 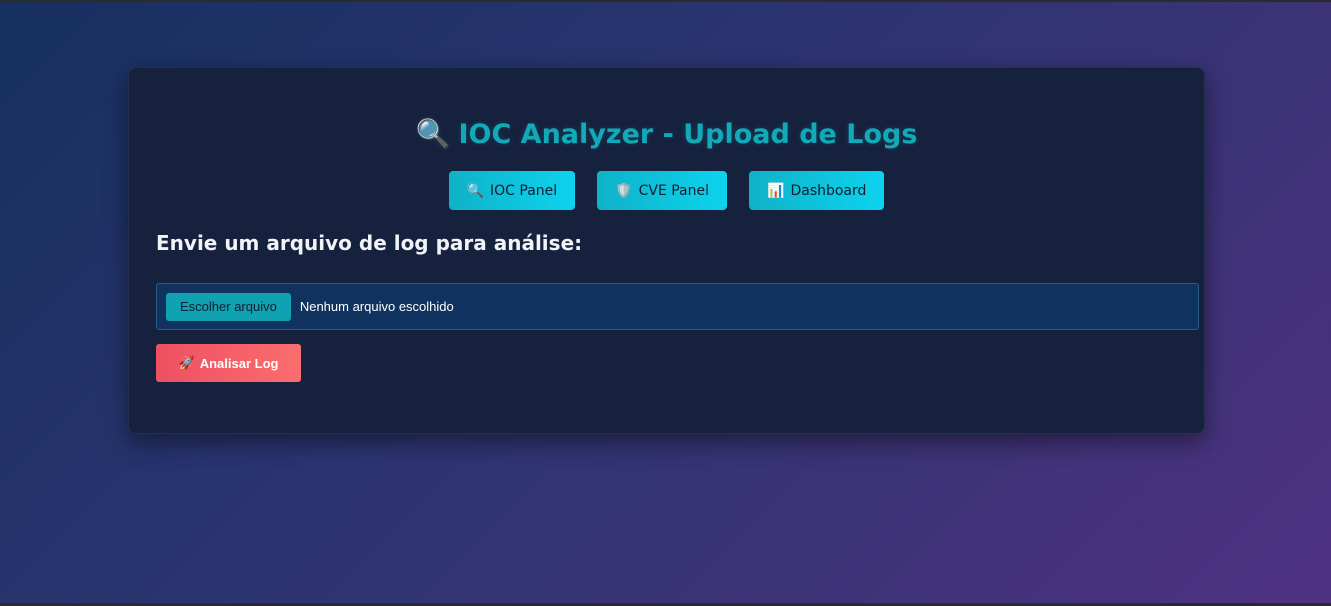 I want to click on upload-heading: Envie um arquivo de log para análise:, so click(x=369, y=243).